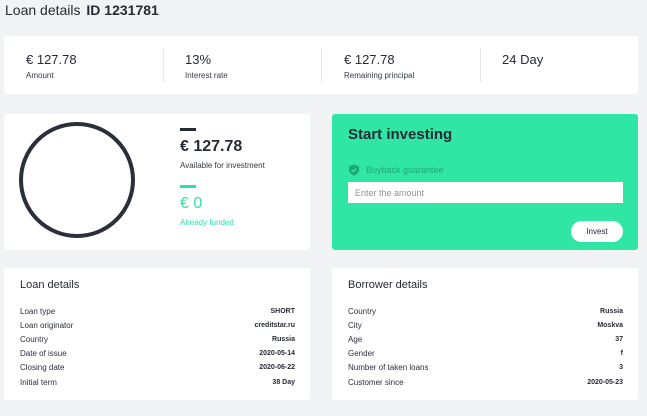  I want to click on detail-value: 3, so click(621, 367).